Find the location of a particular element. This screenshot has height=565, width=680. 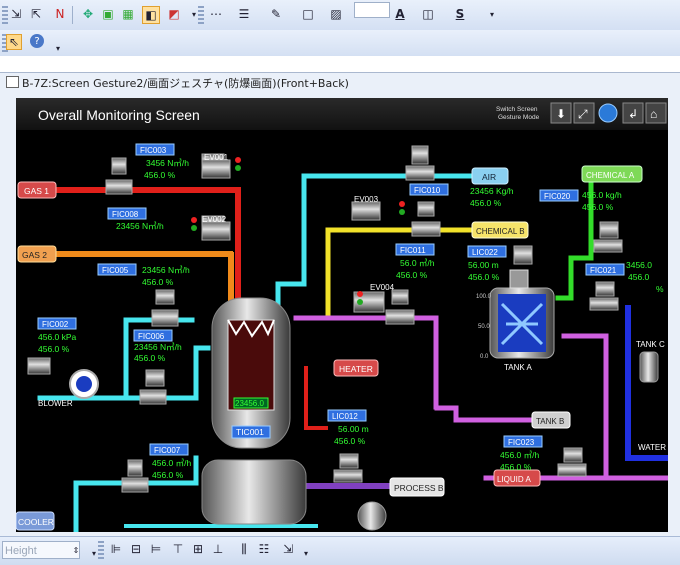

align-middle-icon: ⊞ is located at coordinates (198, 549).